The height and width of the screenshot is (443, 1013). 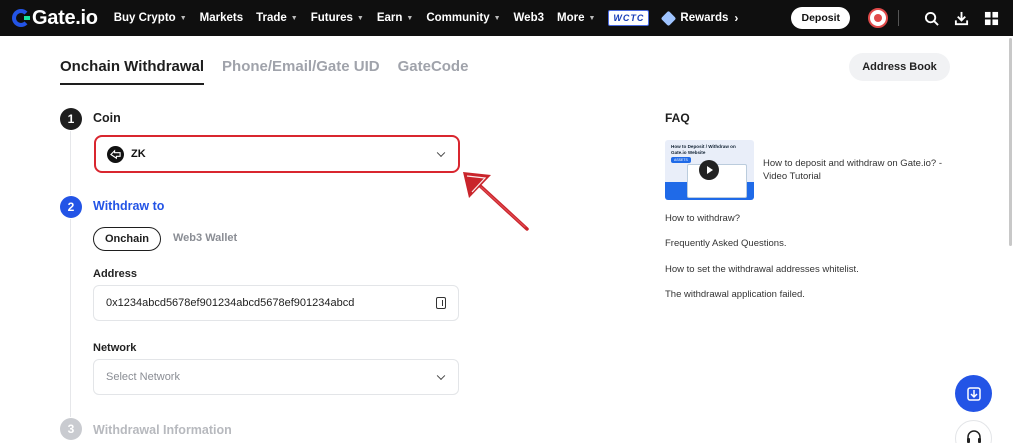 I want to click on nav-item-community: Community ▼, so click(x=463, y=18).